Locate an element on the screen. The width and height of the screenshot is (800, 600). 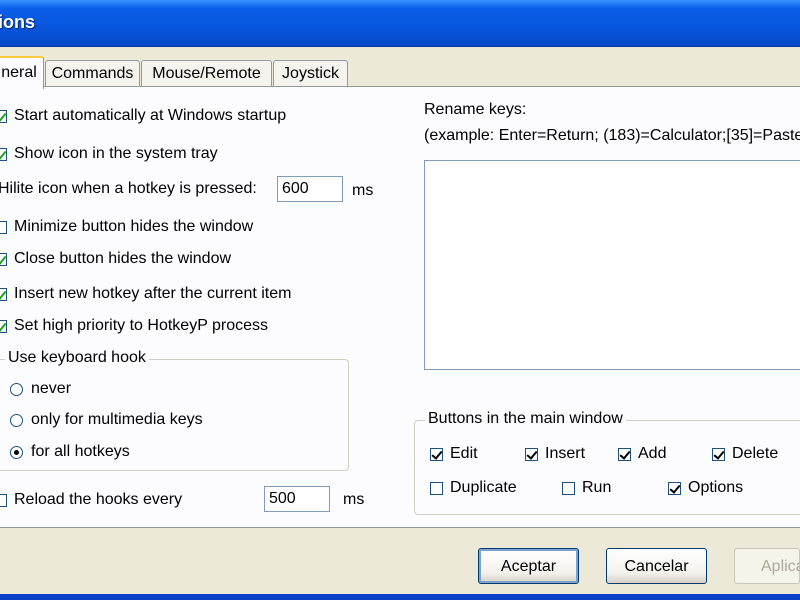
hook-multimedia-radio-icon is located at coordinates (16, 420).